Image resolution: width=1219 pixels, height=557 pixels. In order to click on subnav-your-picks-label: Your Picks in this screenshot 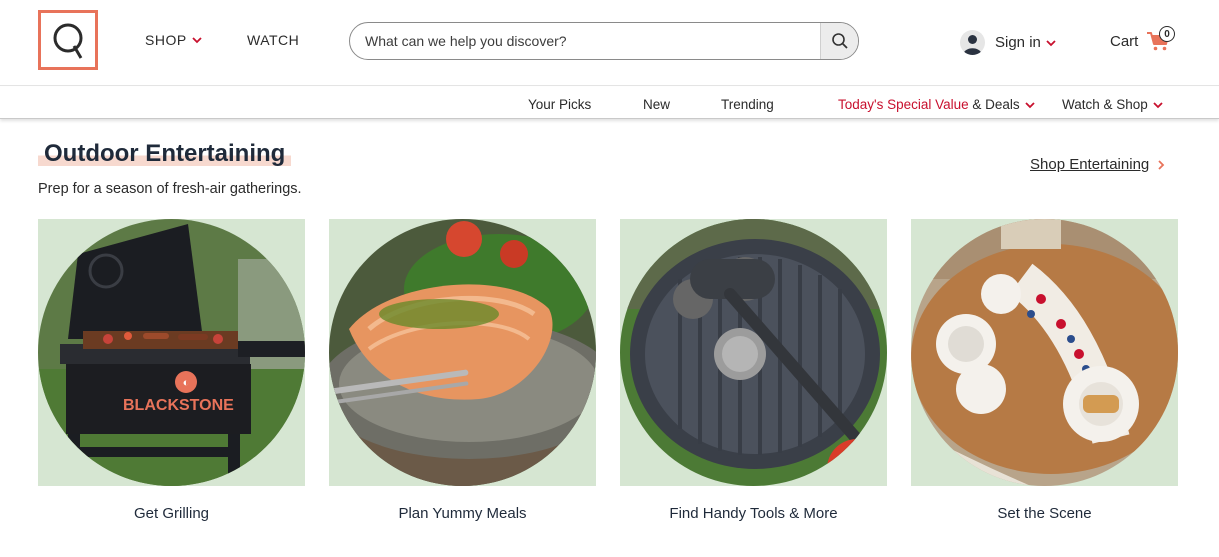, I will do `click(560, 104)`.